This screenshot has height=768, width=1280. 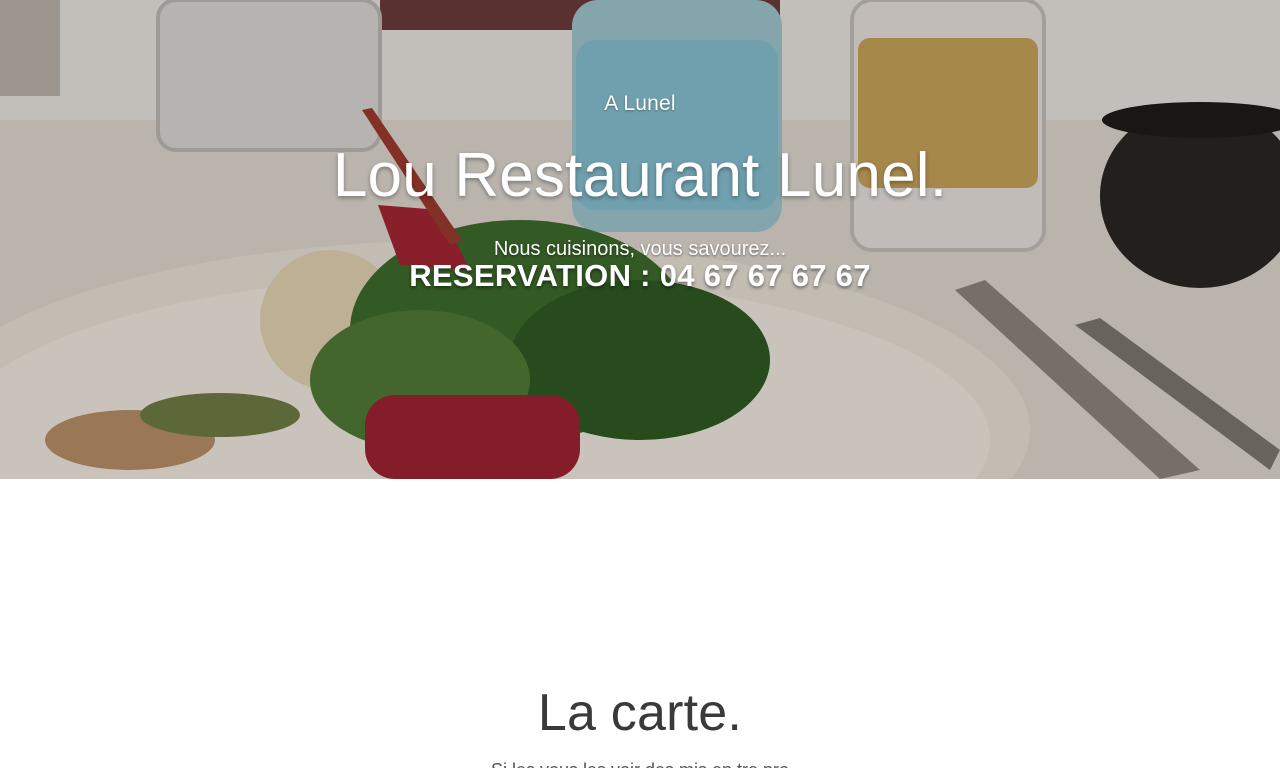 What do you see at coordinates (640, 103) in the screenshot?
I see `hero-kicker: A Lunel` at bounding box center [640, 103].